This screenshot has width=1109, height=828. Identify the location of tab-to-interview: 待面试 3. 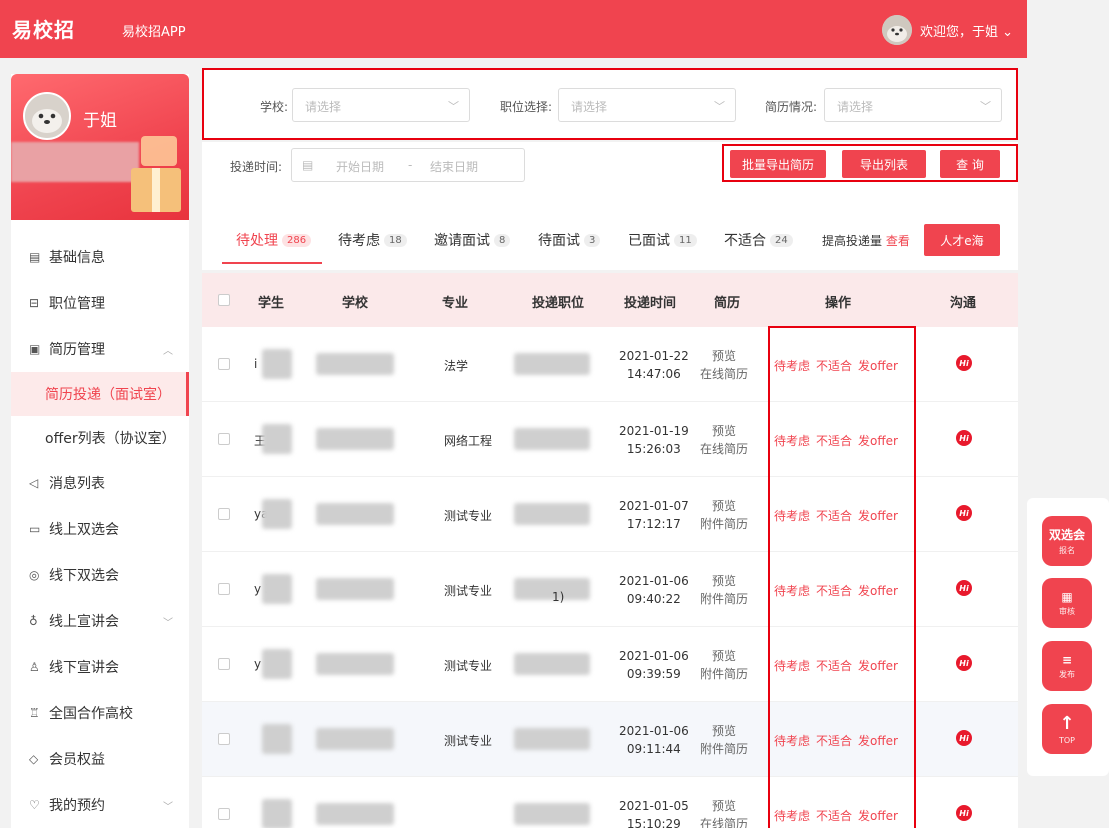
(569, 240).